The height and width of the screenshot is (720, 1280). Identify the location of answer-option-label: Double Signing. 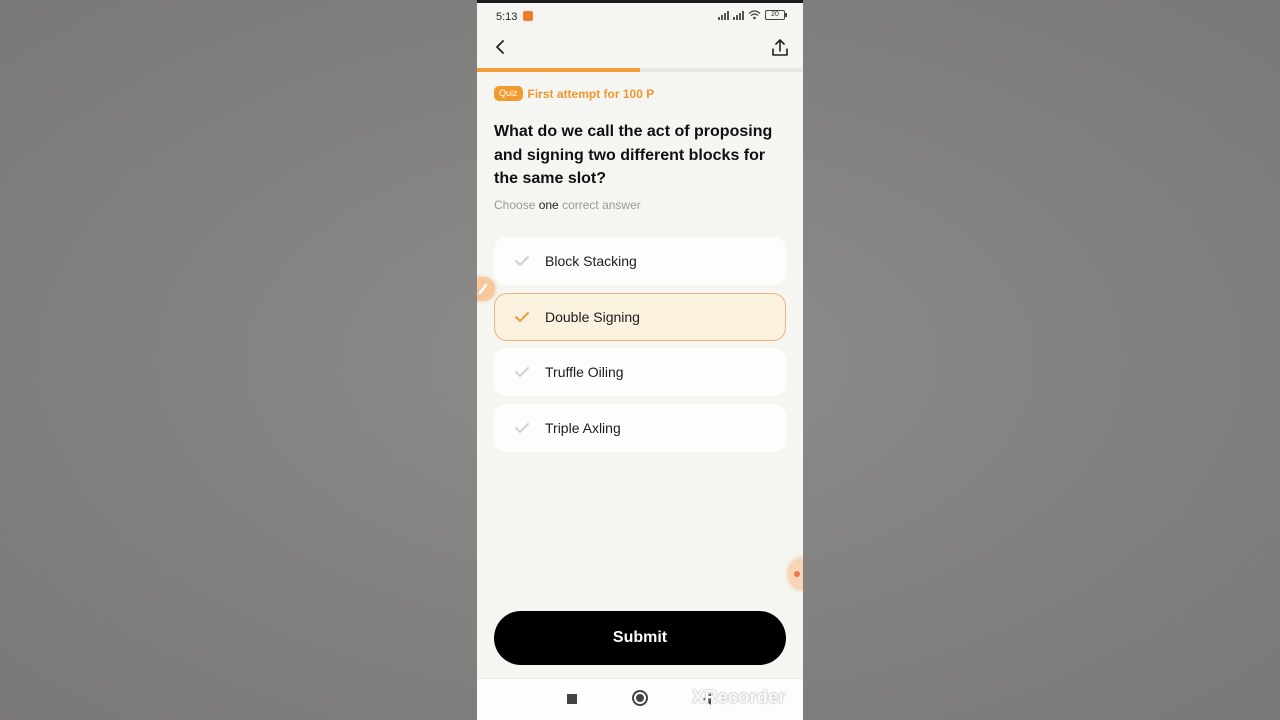
(592, 316).